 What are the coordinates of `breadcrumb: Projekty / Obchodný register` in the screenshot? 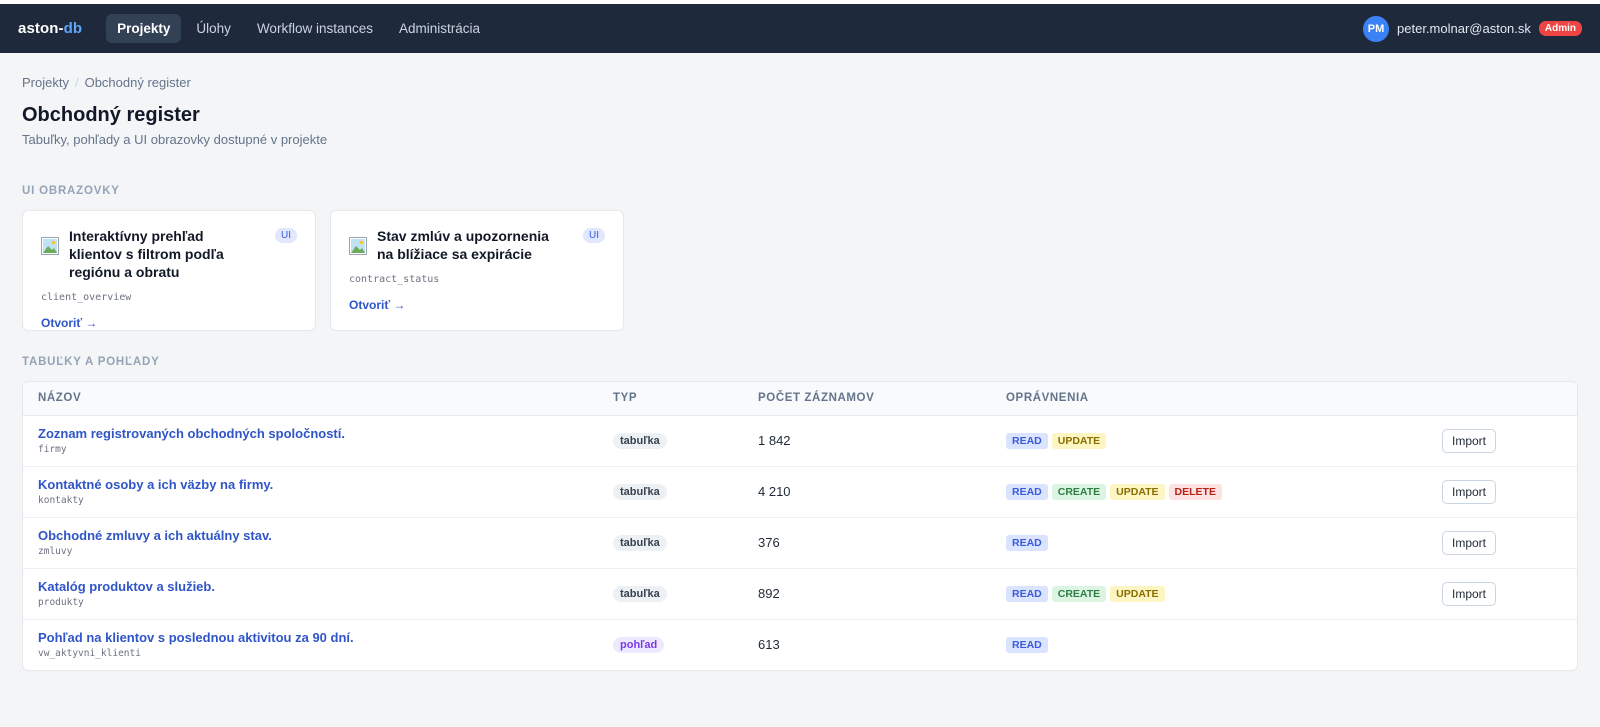 It's located at (800, 82).